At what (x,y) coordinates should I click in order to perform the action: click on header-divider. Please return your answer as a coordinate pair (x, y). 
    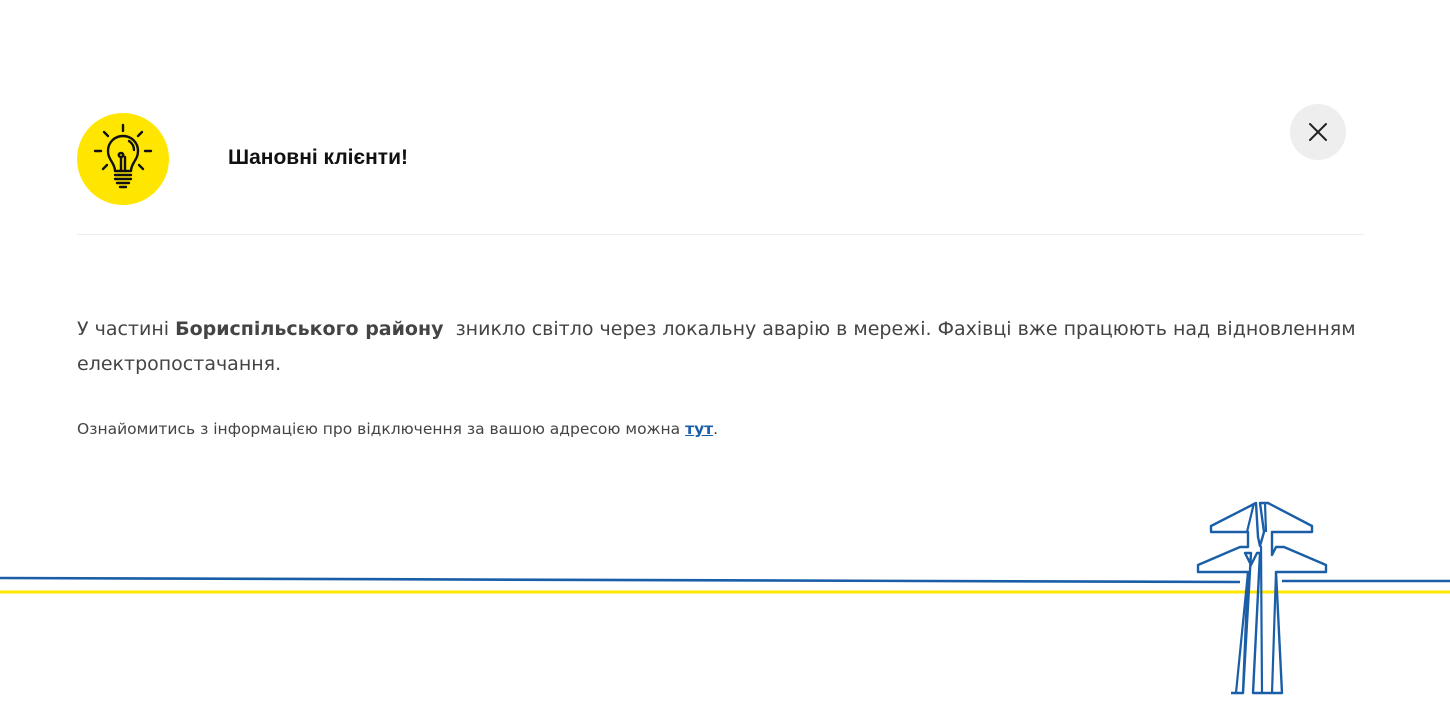
    Looking at the image, I should click on (720, 234).